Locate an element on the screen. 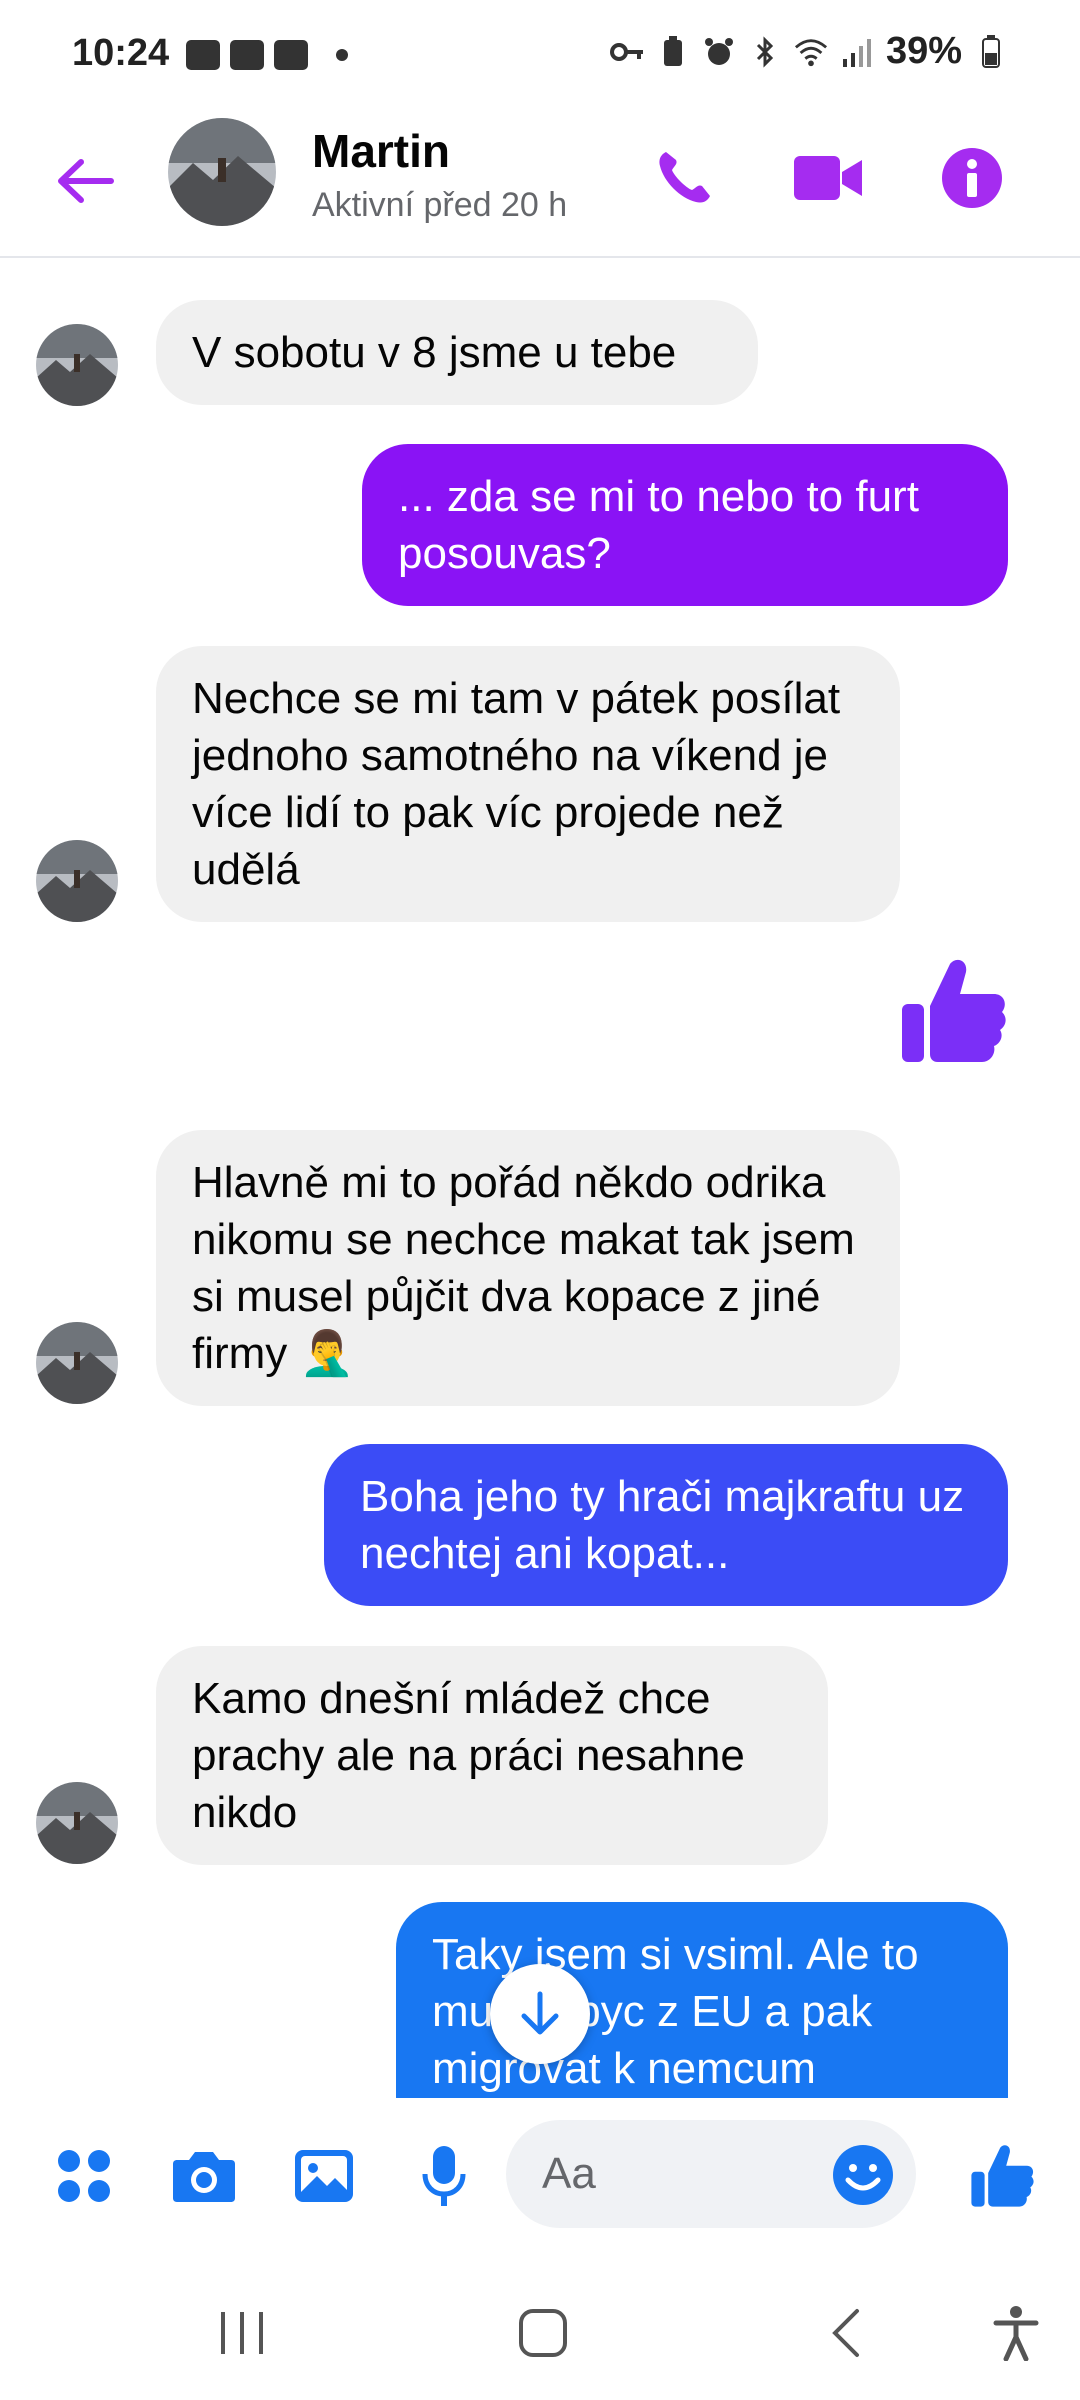 The image size is (1080, 2400). key-icon is located at coordinates (626, 52).